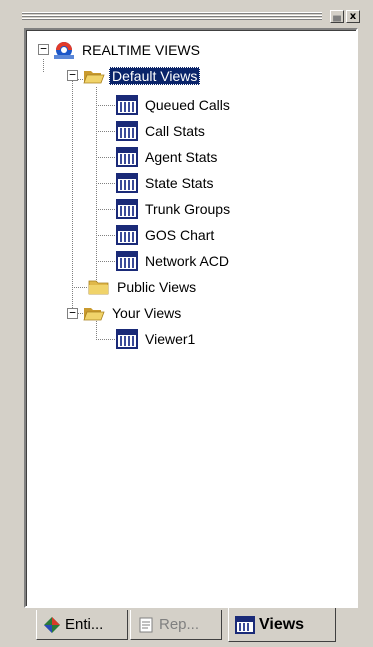  I want to click on tree-node-public-views: Public Views, so click(143, 287).